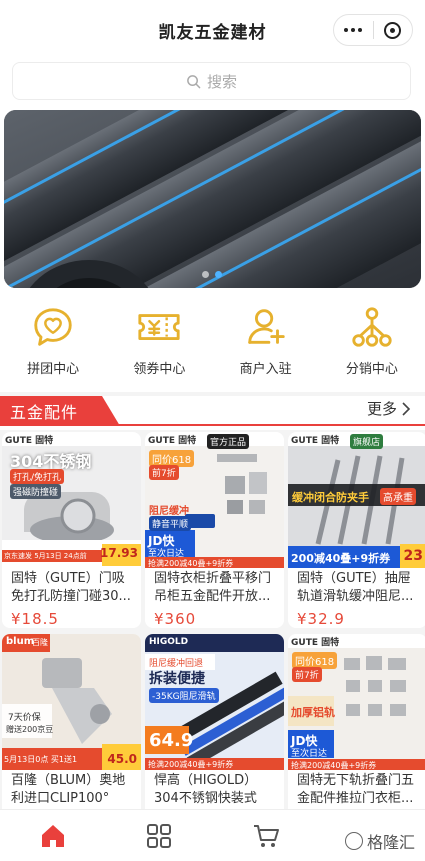  I want to click on quick-nav-label: 拼团中心, so click(53, 369).